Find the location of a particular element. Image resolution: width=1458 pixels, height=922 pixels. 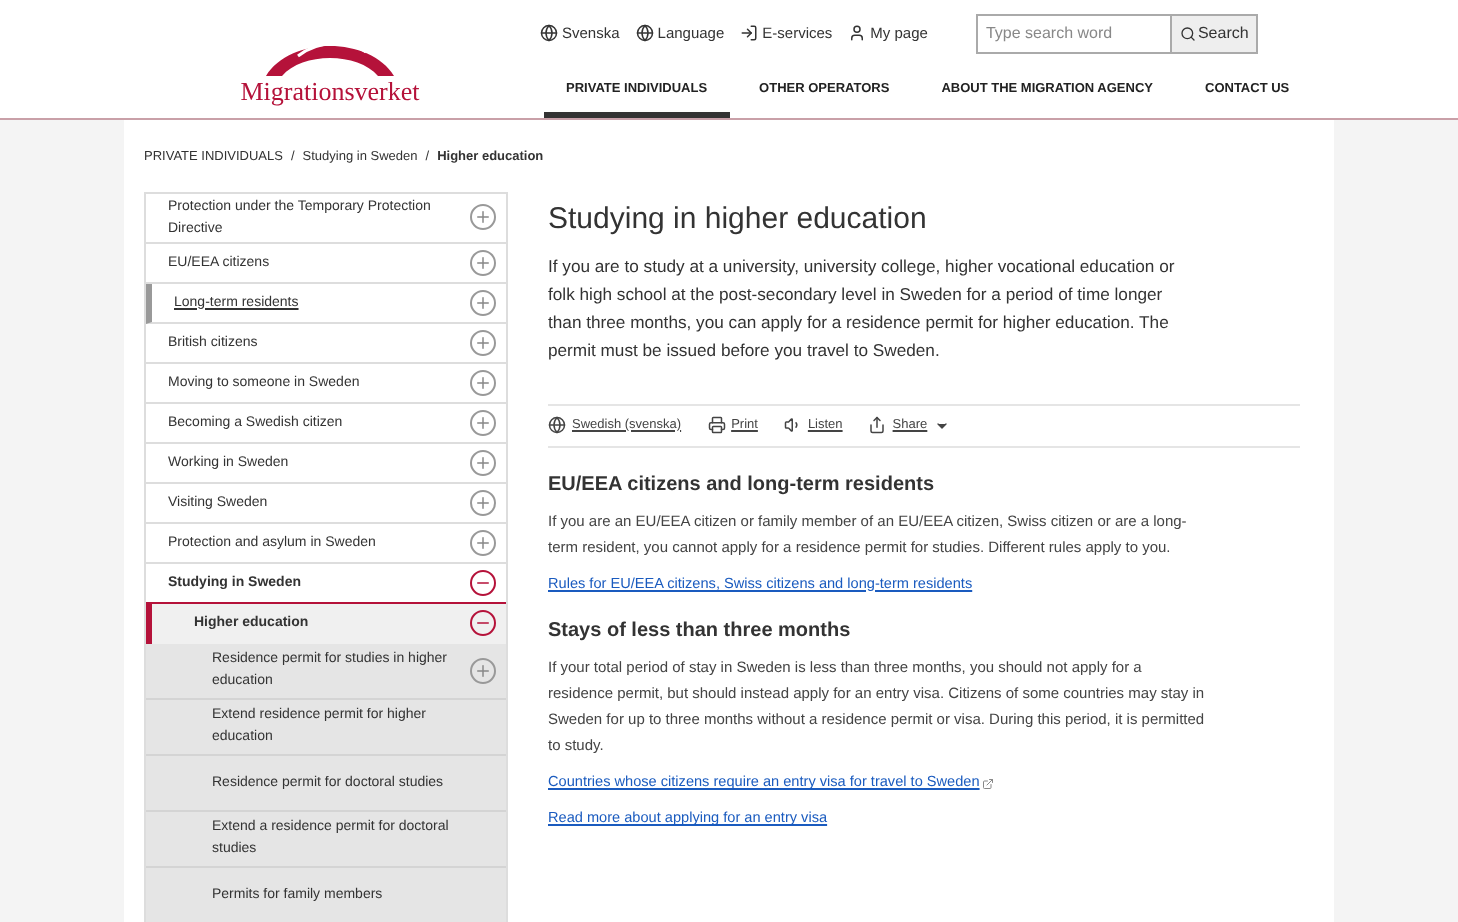

search-button: Search is located at coordinates (1215, 33).